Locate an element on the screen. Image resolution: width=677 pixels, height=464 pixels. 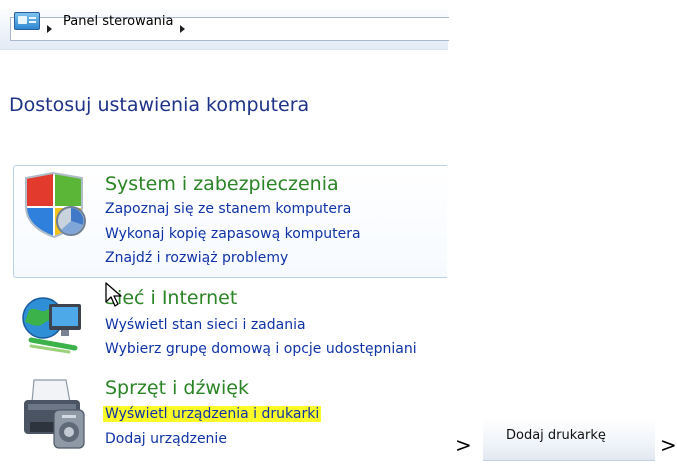
link-network-status: Wyświetl stan sieci i zadania is located at coordinates (205, 325).